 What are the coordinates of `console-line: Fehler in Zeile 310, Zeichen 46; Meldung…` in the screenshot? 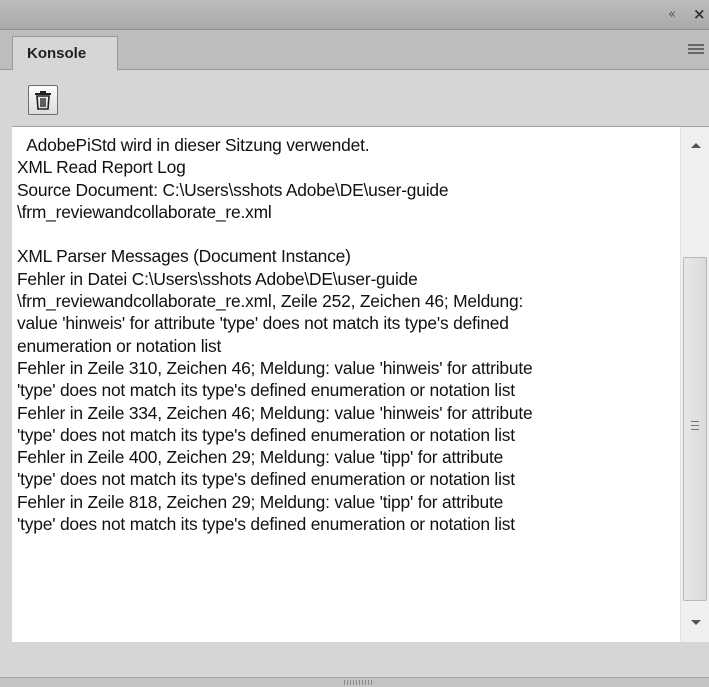 It's located at (275, 367).